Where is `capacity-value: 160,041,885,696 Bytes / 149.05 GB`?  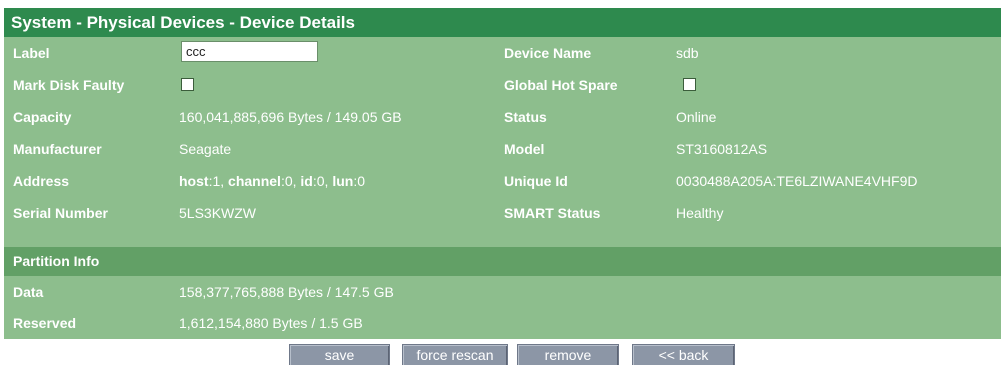 capacity-value: 160,041,885,696 Bytes / 149.05 GB is located at coordinates (290, 117).